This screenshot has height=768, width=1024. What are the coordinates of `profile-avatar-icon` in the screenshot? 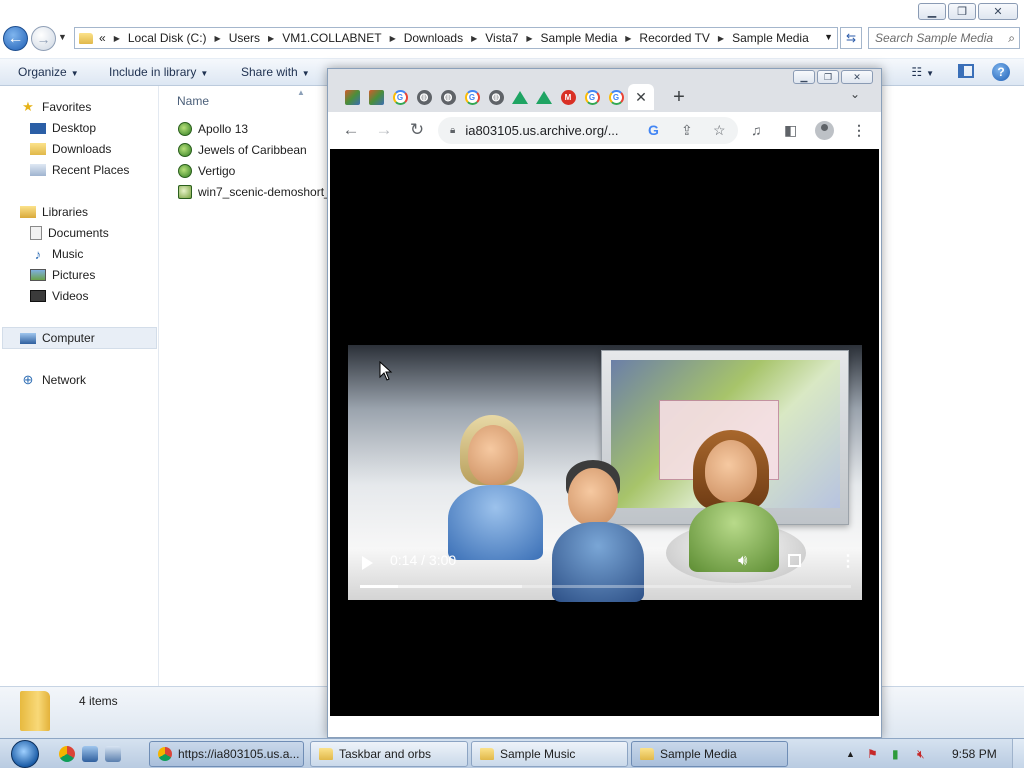 It's located at (824, 130).